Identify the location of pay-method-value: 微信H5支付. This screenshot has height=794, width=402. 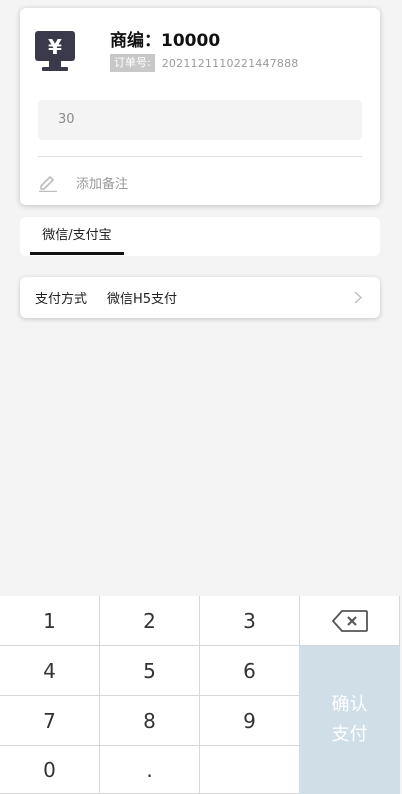
(142, 299).